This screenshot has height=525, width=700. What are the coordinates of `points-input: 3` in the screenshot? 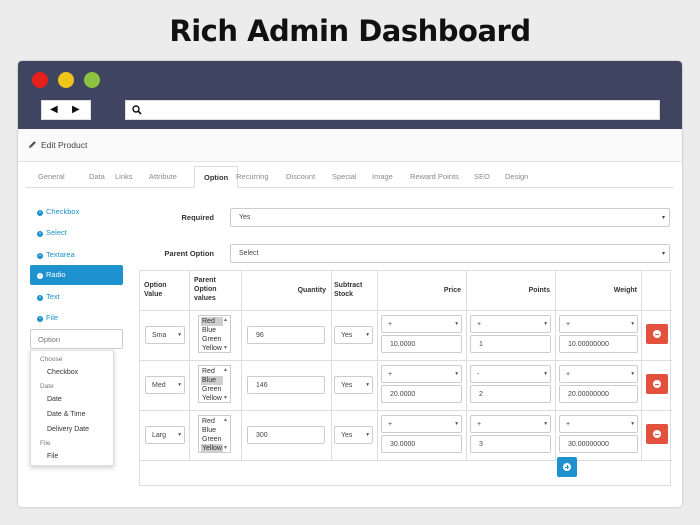 It's located at (510, 444).